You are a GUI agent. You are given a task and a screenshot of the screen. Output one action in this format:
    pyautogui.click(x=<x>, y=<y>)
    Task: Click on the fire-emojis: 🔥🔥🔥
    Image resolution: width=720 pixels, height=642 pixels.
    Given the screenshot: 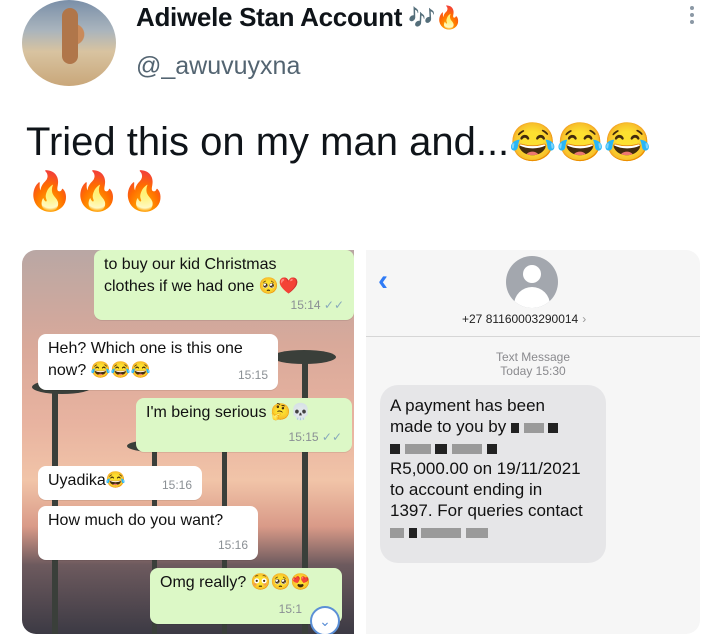 What is the action you would take?
    pyautogui.click(x=97, y=192)
    